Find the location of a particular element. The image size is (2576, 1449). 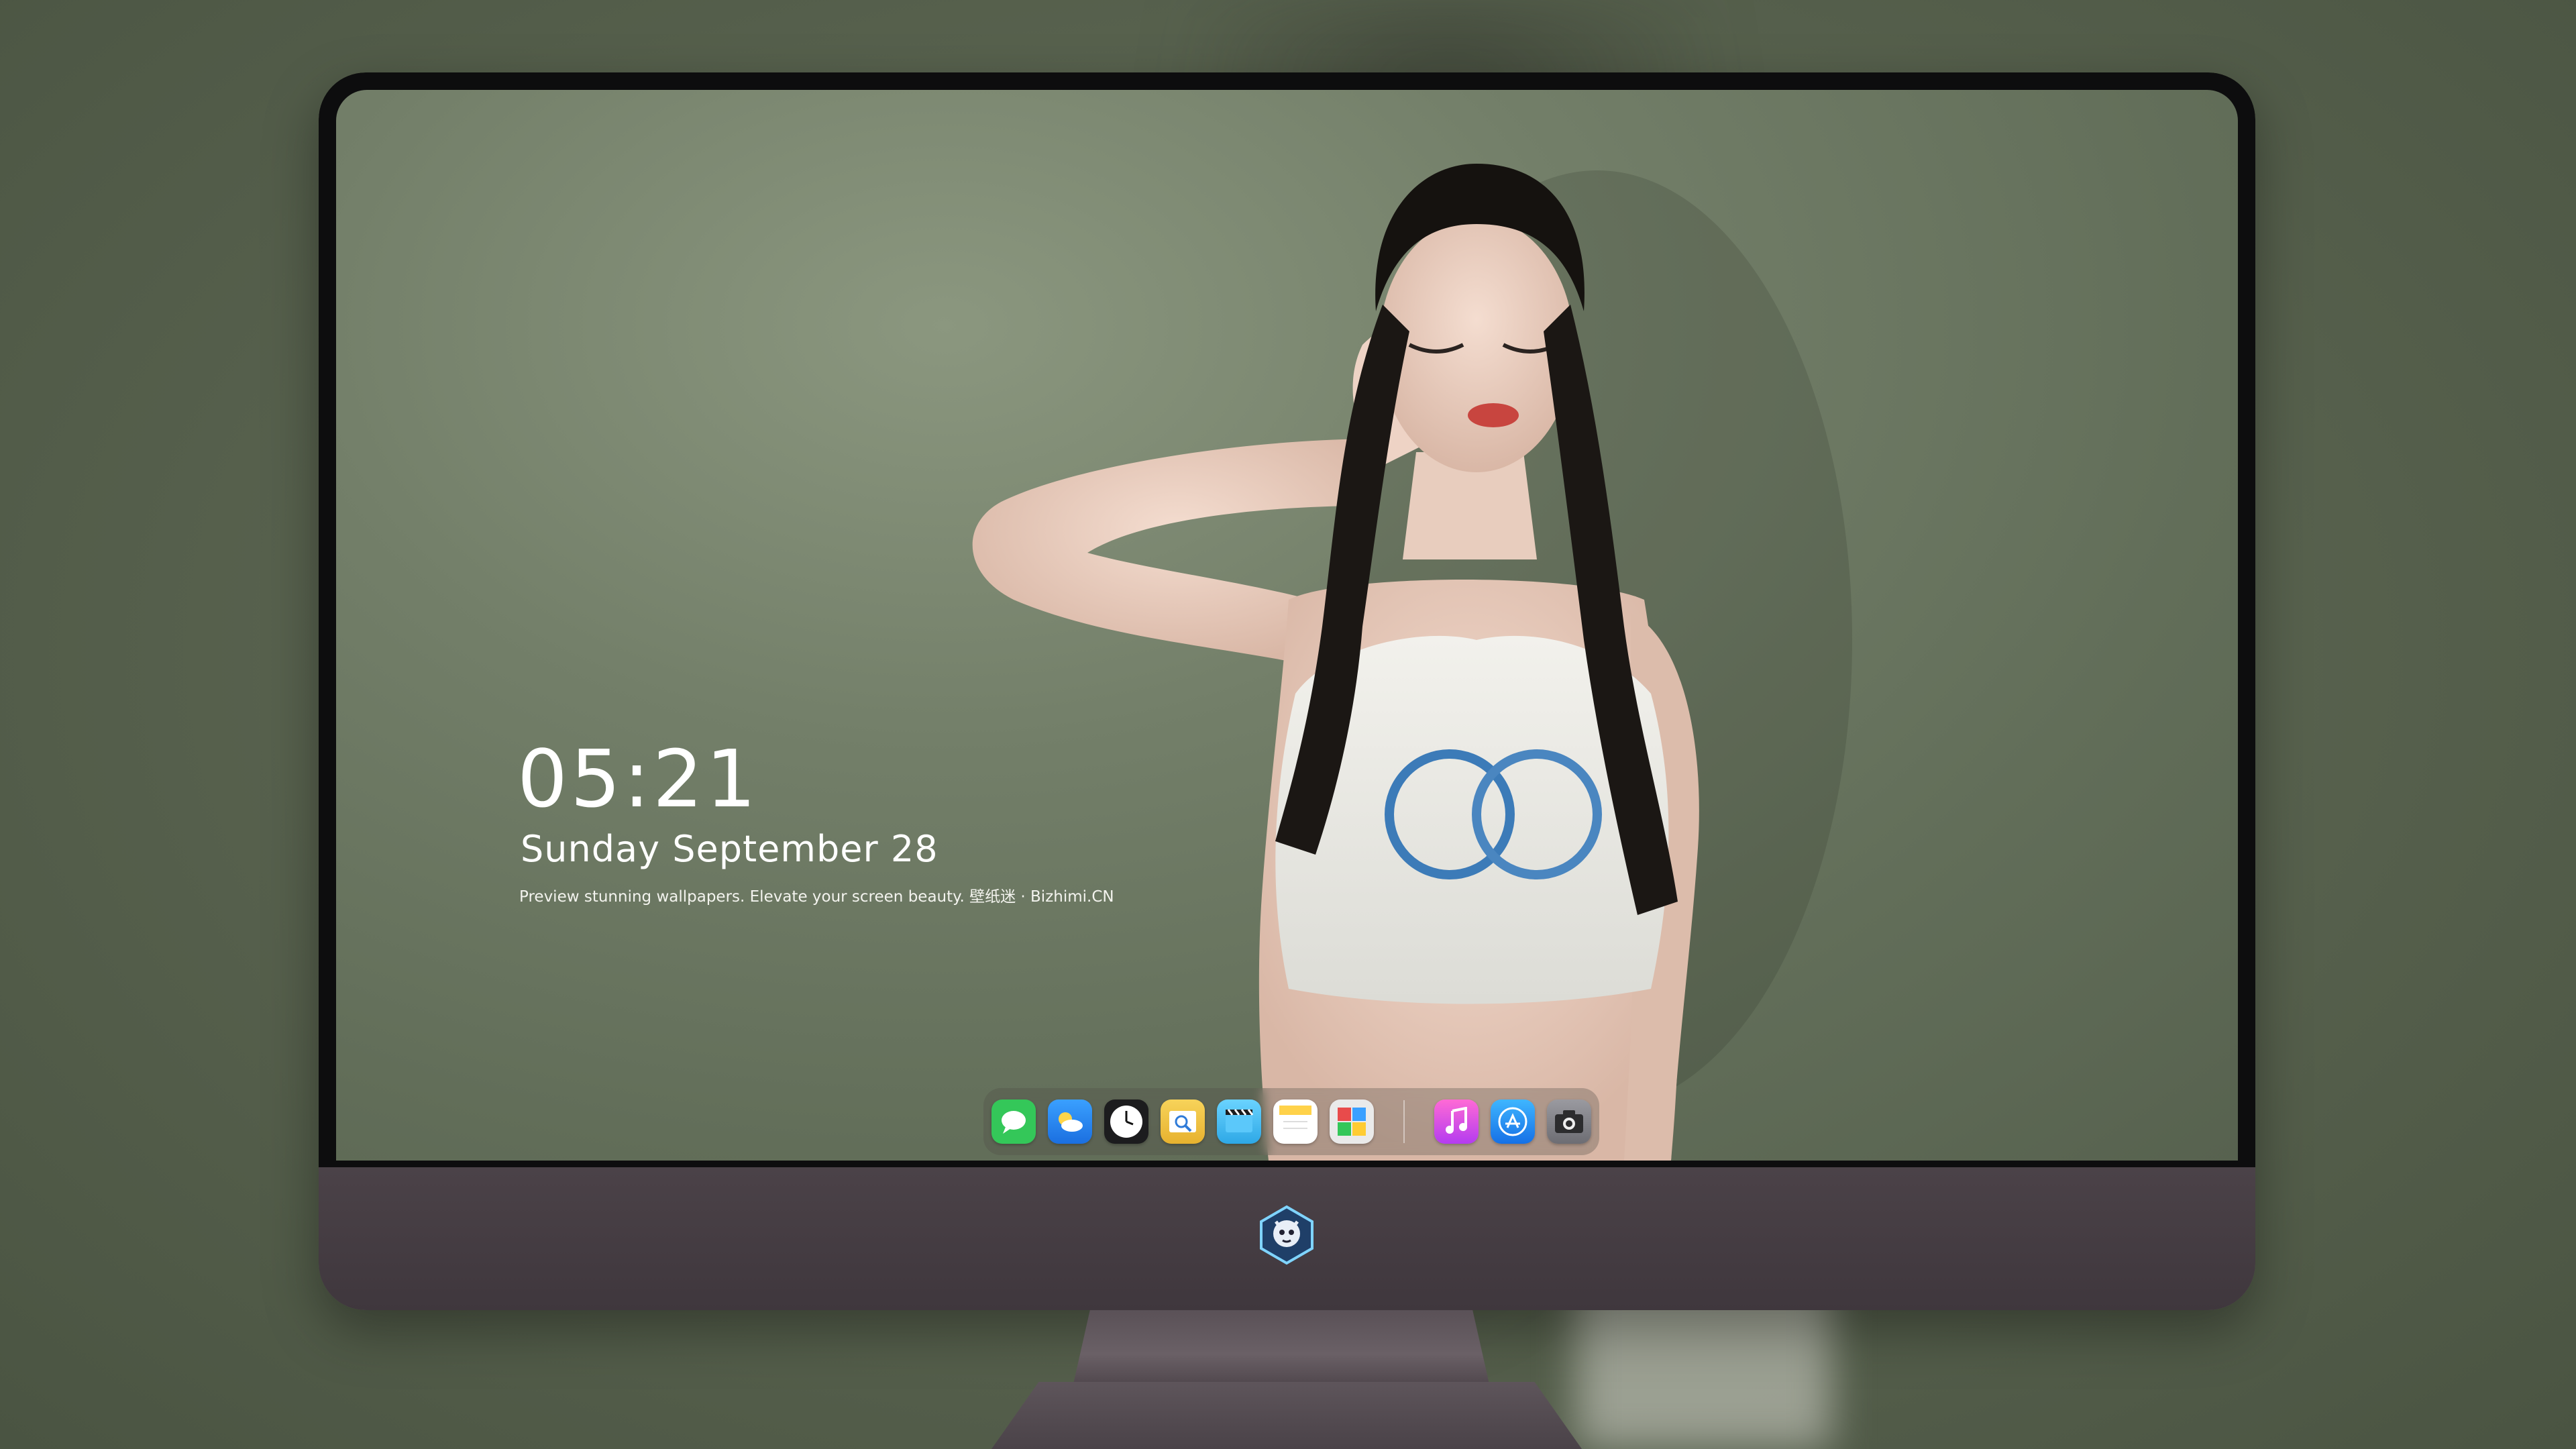

monitor-stand-neck is located at coordinates (1281, 1347).